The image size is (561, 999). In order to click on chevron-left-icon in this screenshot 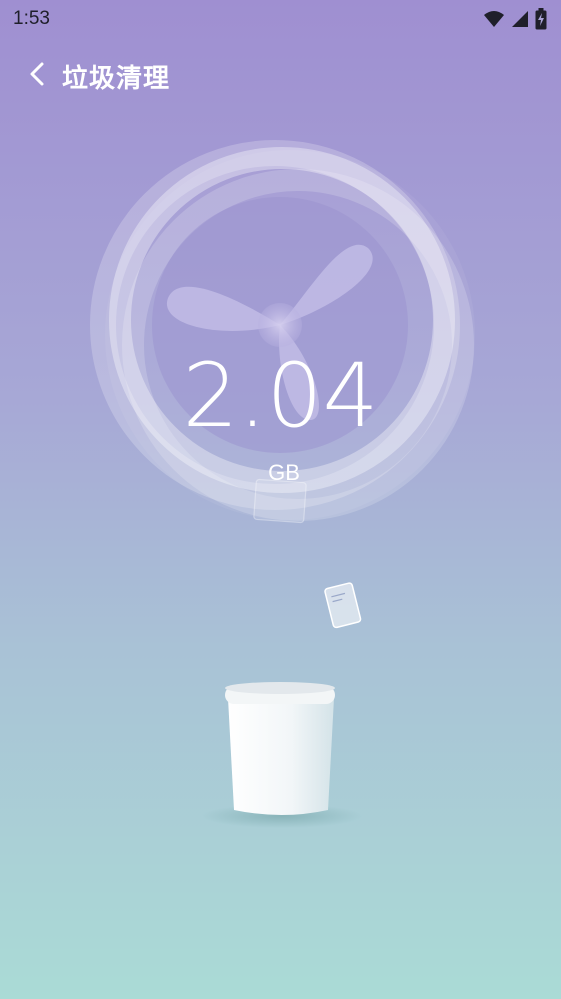, I will do `click(37, 74)`.